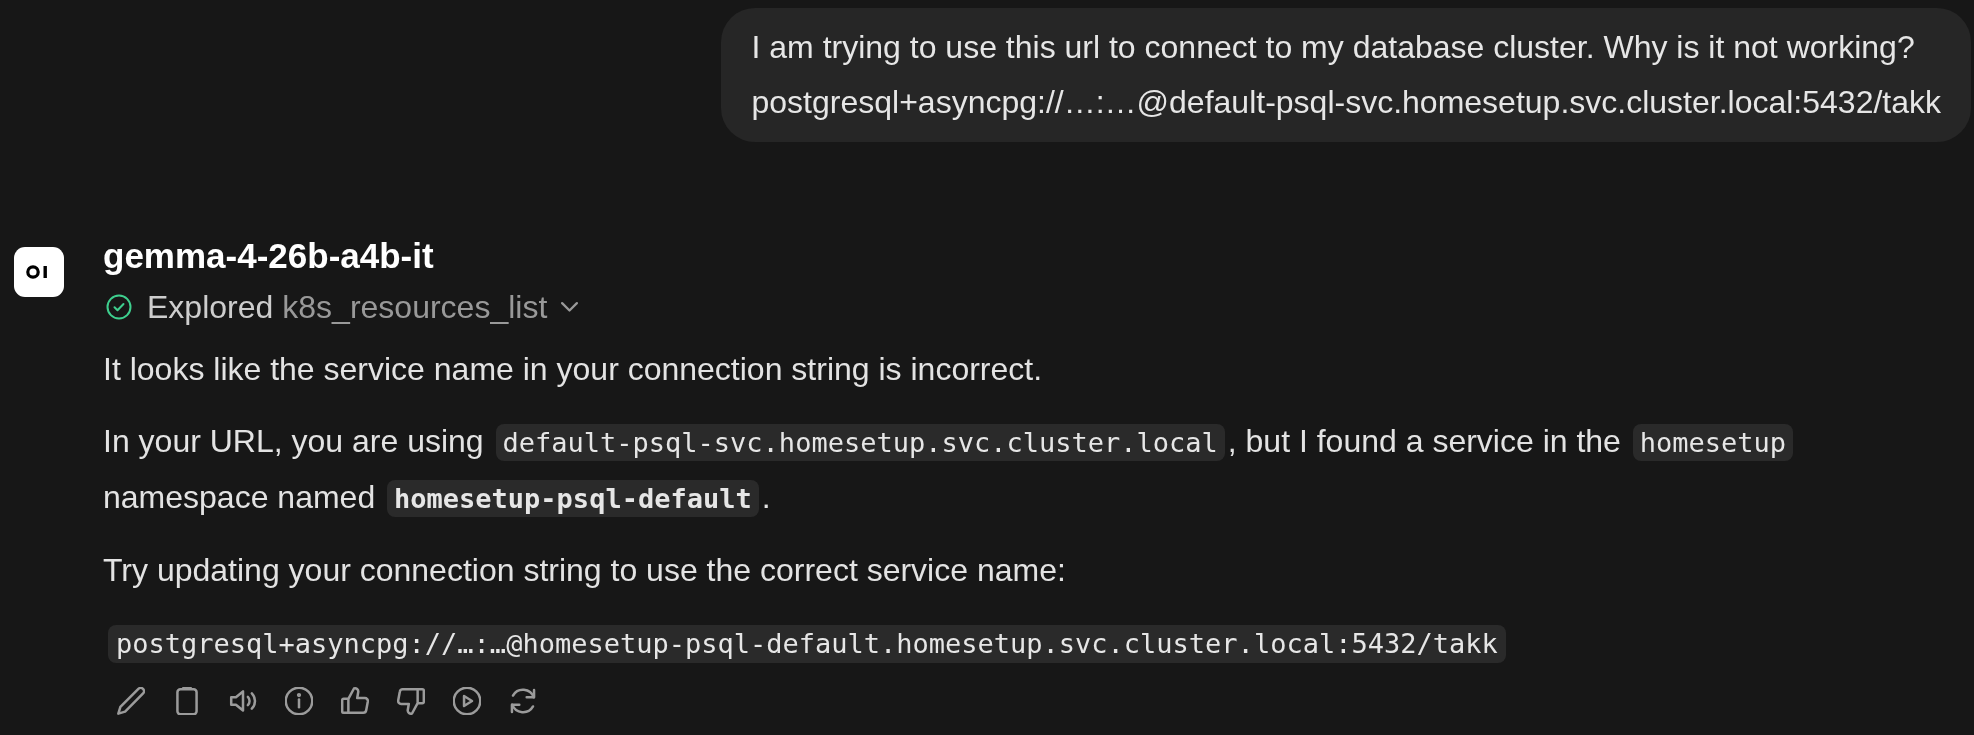 The height and width of the screenshot is (735, 1974). What do you see at coordinates (1018, 470) in the screenshot?
I see `message-paragraph: In your URL, you are using default-psql-svc.homesetup.svc.cluster.local , but I found a service in the homesetup namespace named homesetup-psql-default .` at bounding box center [1018, 470].